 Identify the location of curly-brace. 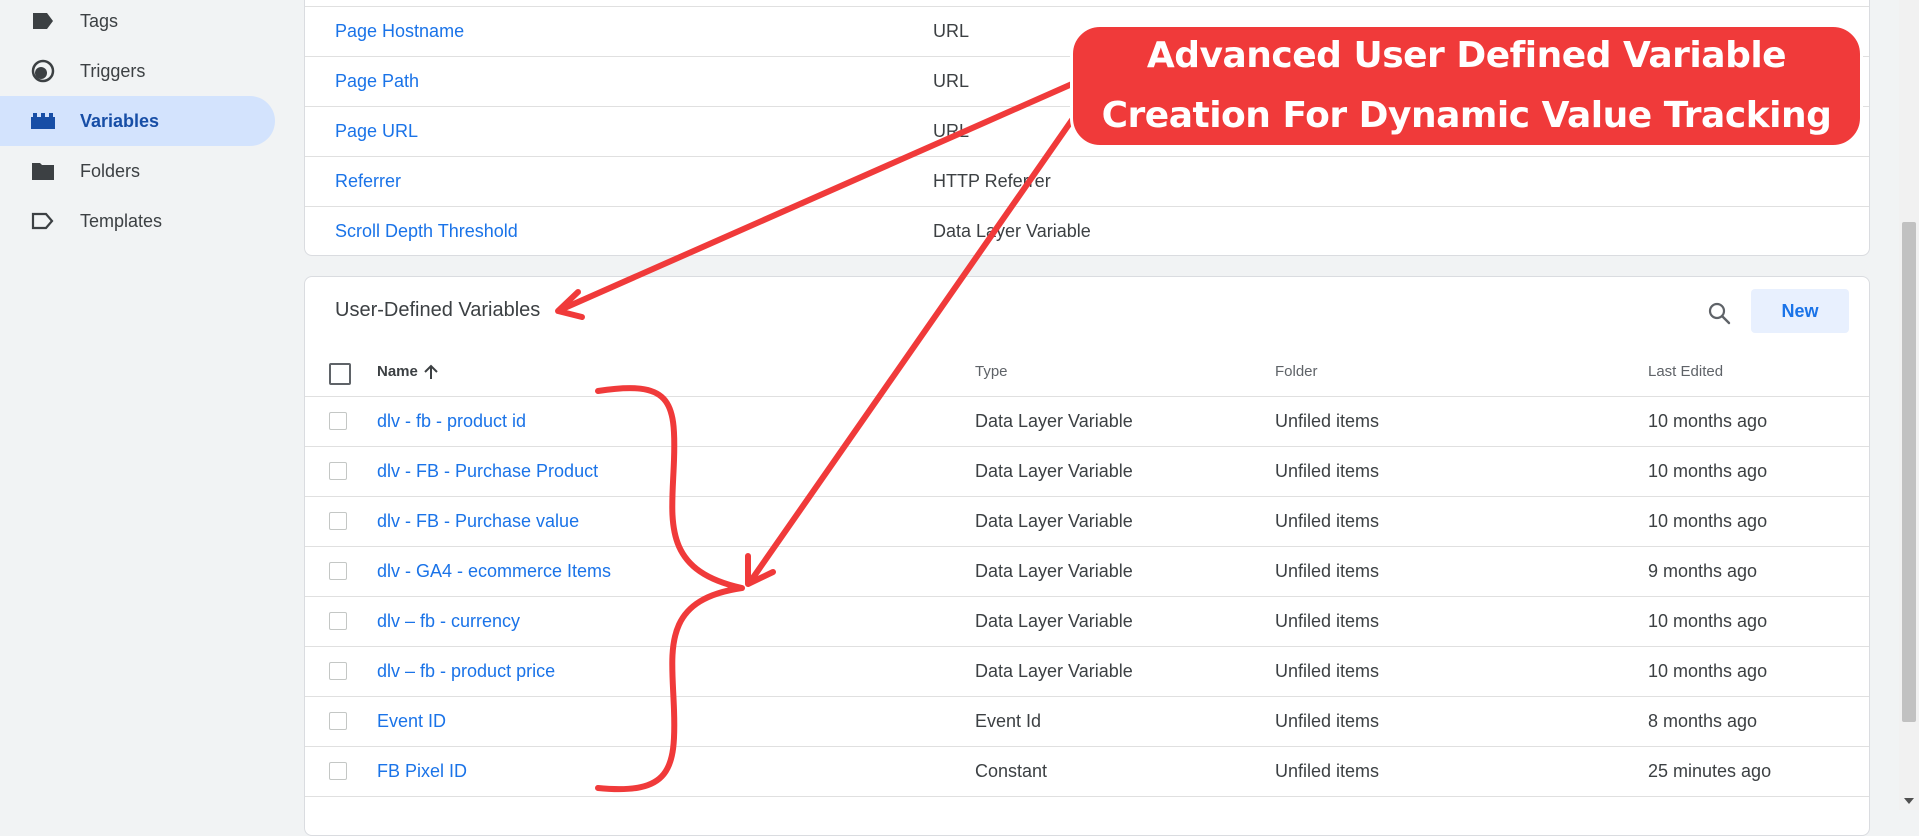
(670, 589).